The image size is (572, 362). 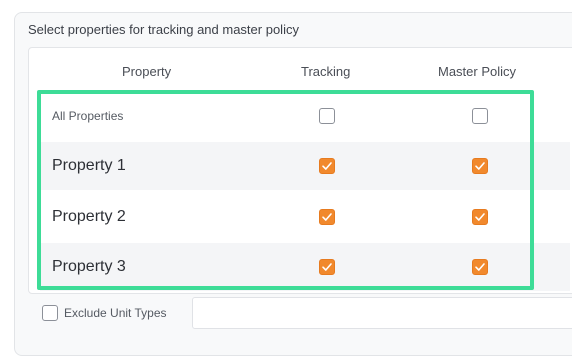 I want to click on exclude-unit-types-option: Exclude Unit Types, so click(x=104, y=313).